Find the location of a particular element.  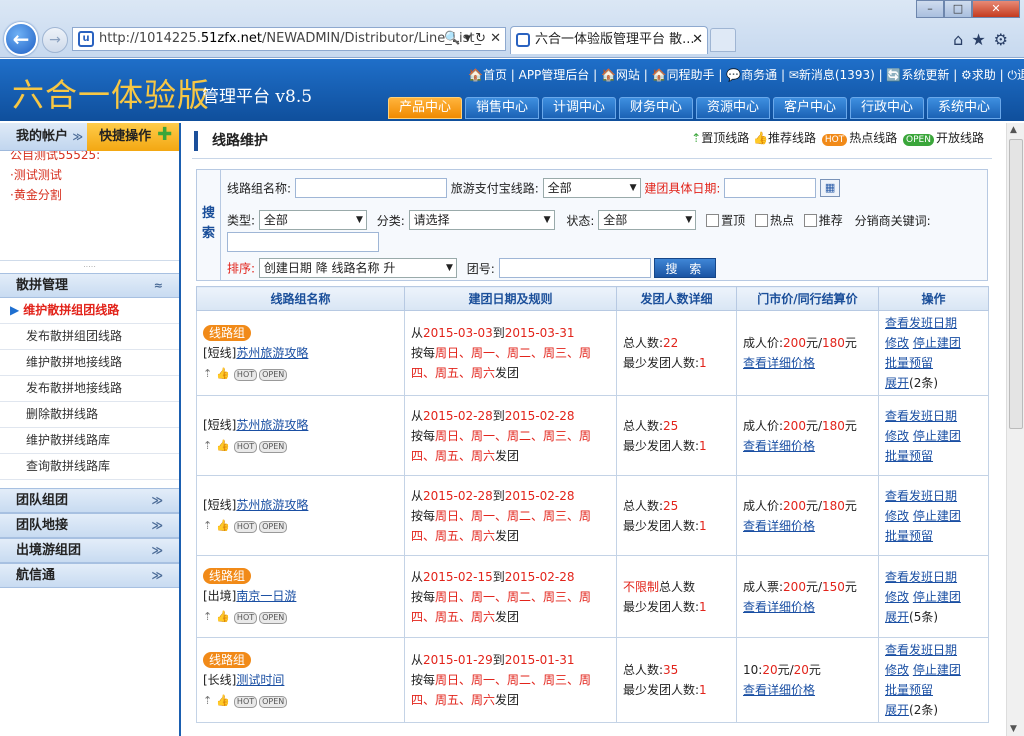

my-account-tab: 我的帐户 ≫ is located at coordinates (44, 137).